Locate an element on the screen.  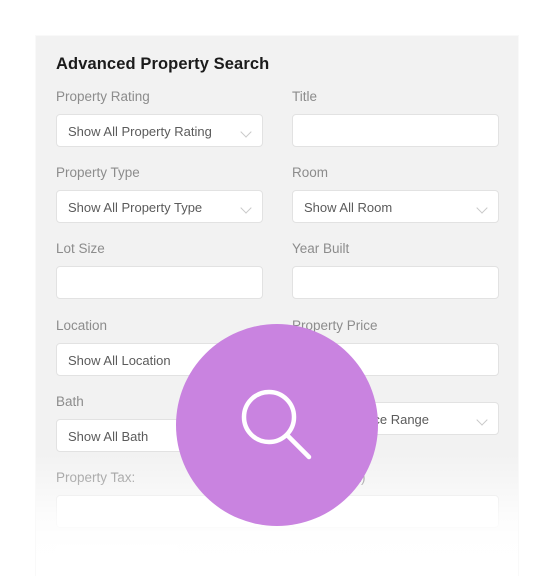
field-lot-size: Lot Size is located at coordinates (159, 269).